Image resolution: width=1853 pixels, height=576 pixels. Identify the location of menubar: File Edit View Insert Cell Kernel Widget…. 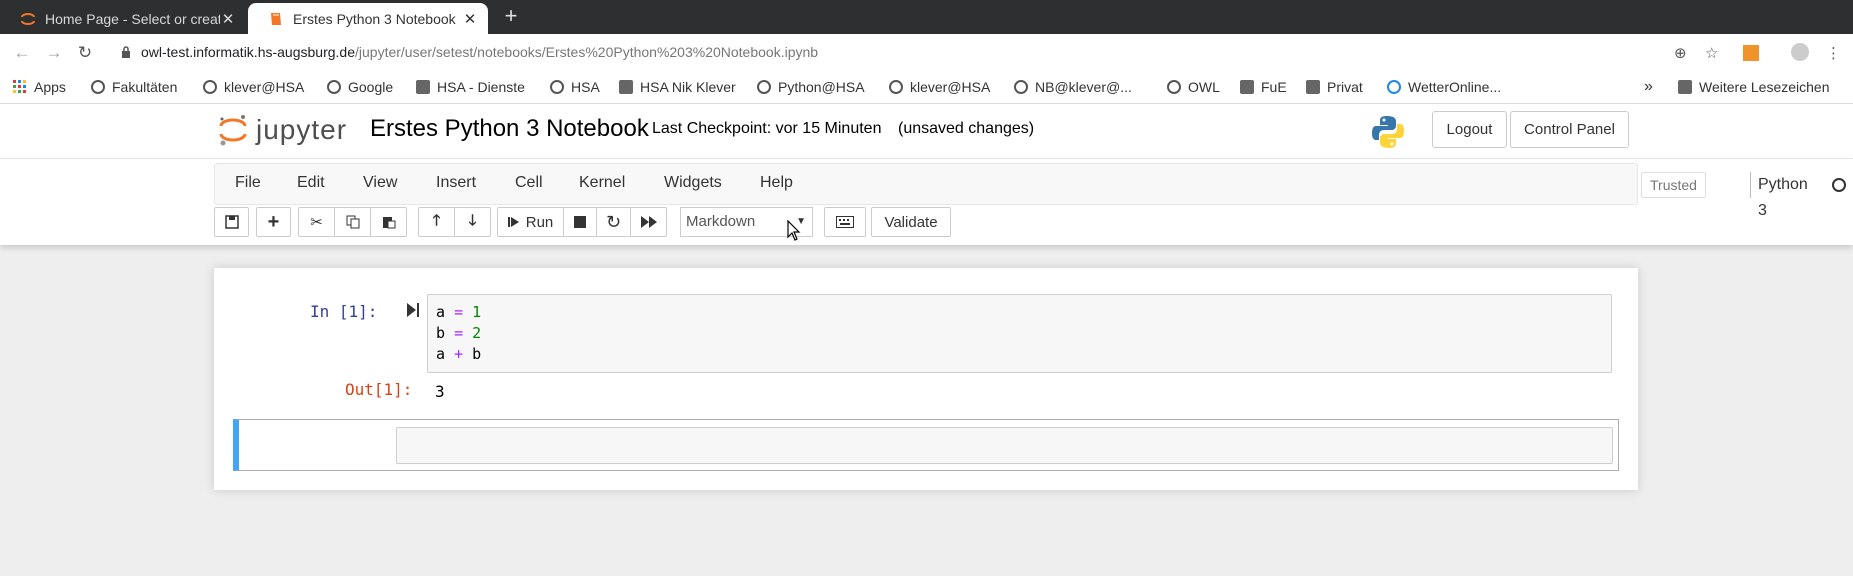
(1030, 191).